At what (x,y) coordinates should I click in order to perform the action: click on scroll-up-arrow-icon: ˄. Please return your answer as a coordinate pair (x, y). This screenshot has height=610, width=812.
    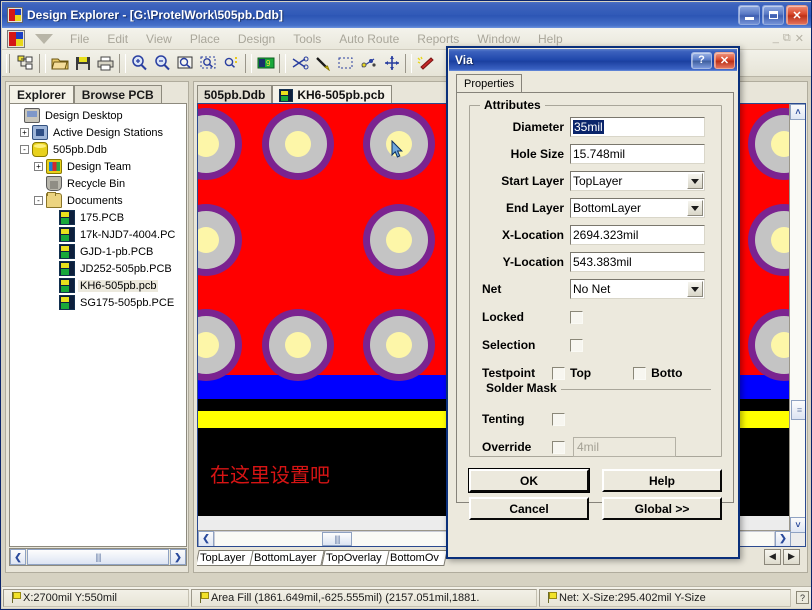
    Looking at the image, I should click on (797, 112).